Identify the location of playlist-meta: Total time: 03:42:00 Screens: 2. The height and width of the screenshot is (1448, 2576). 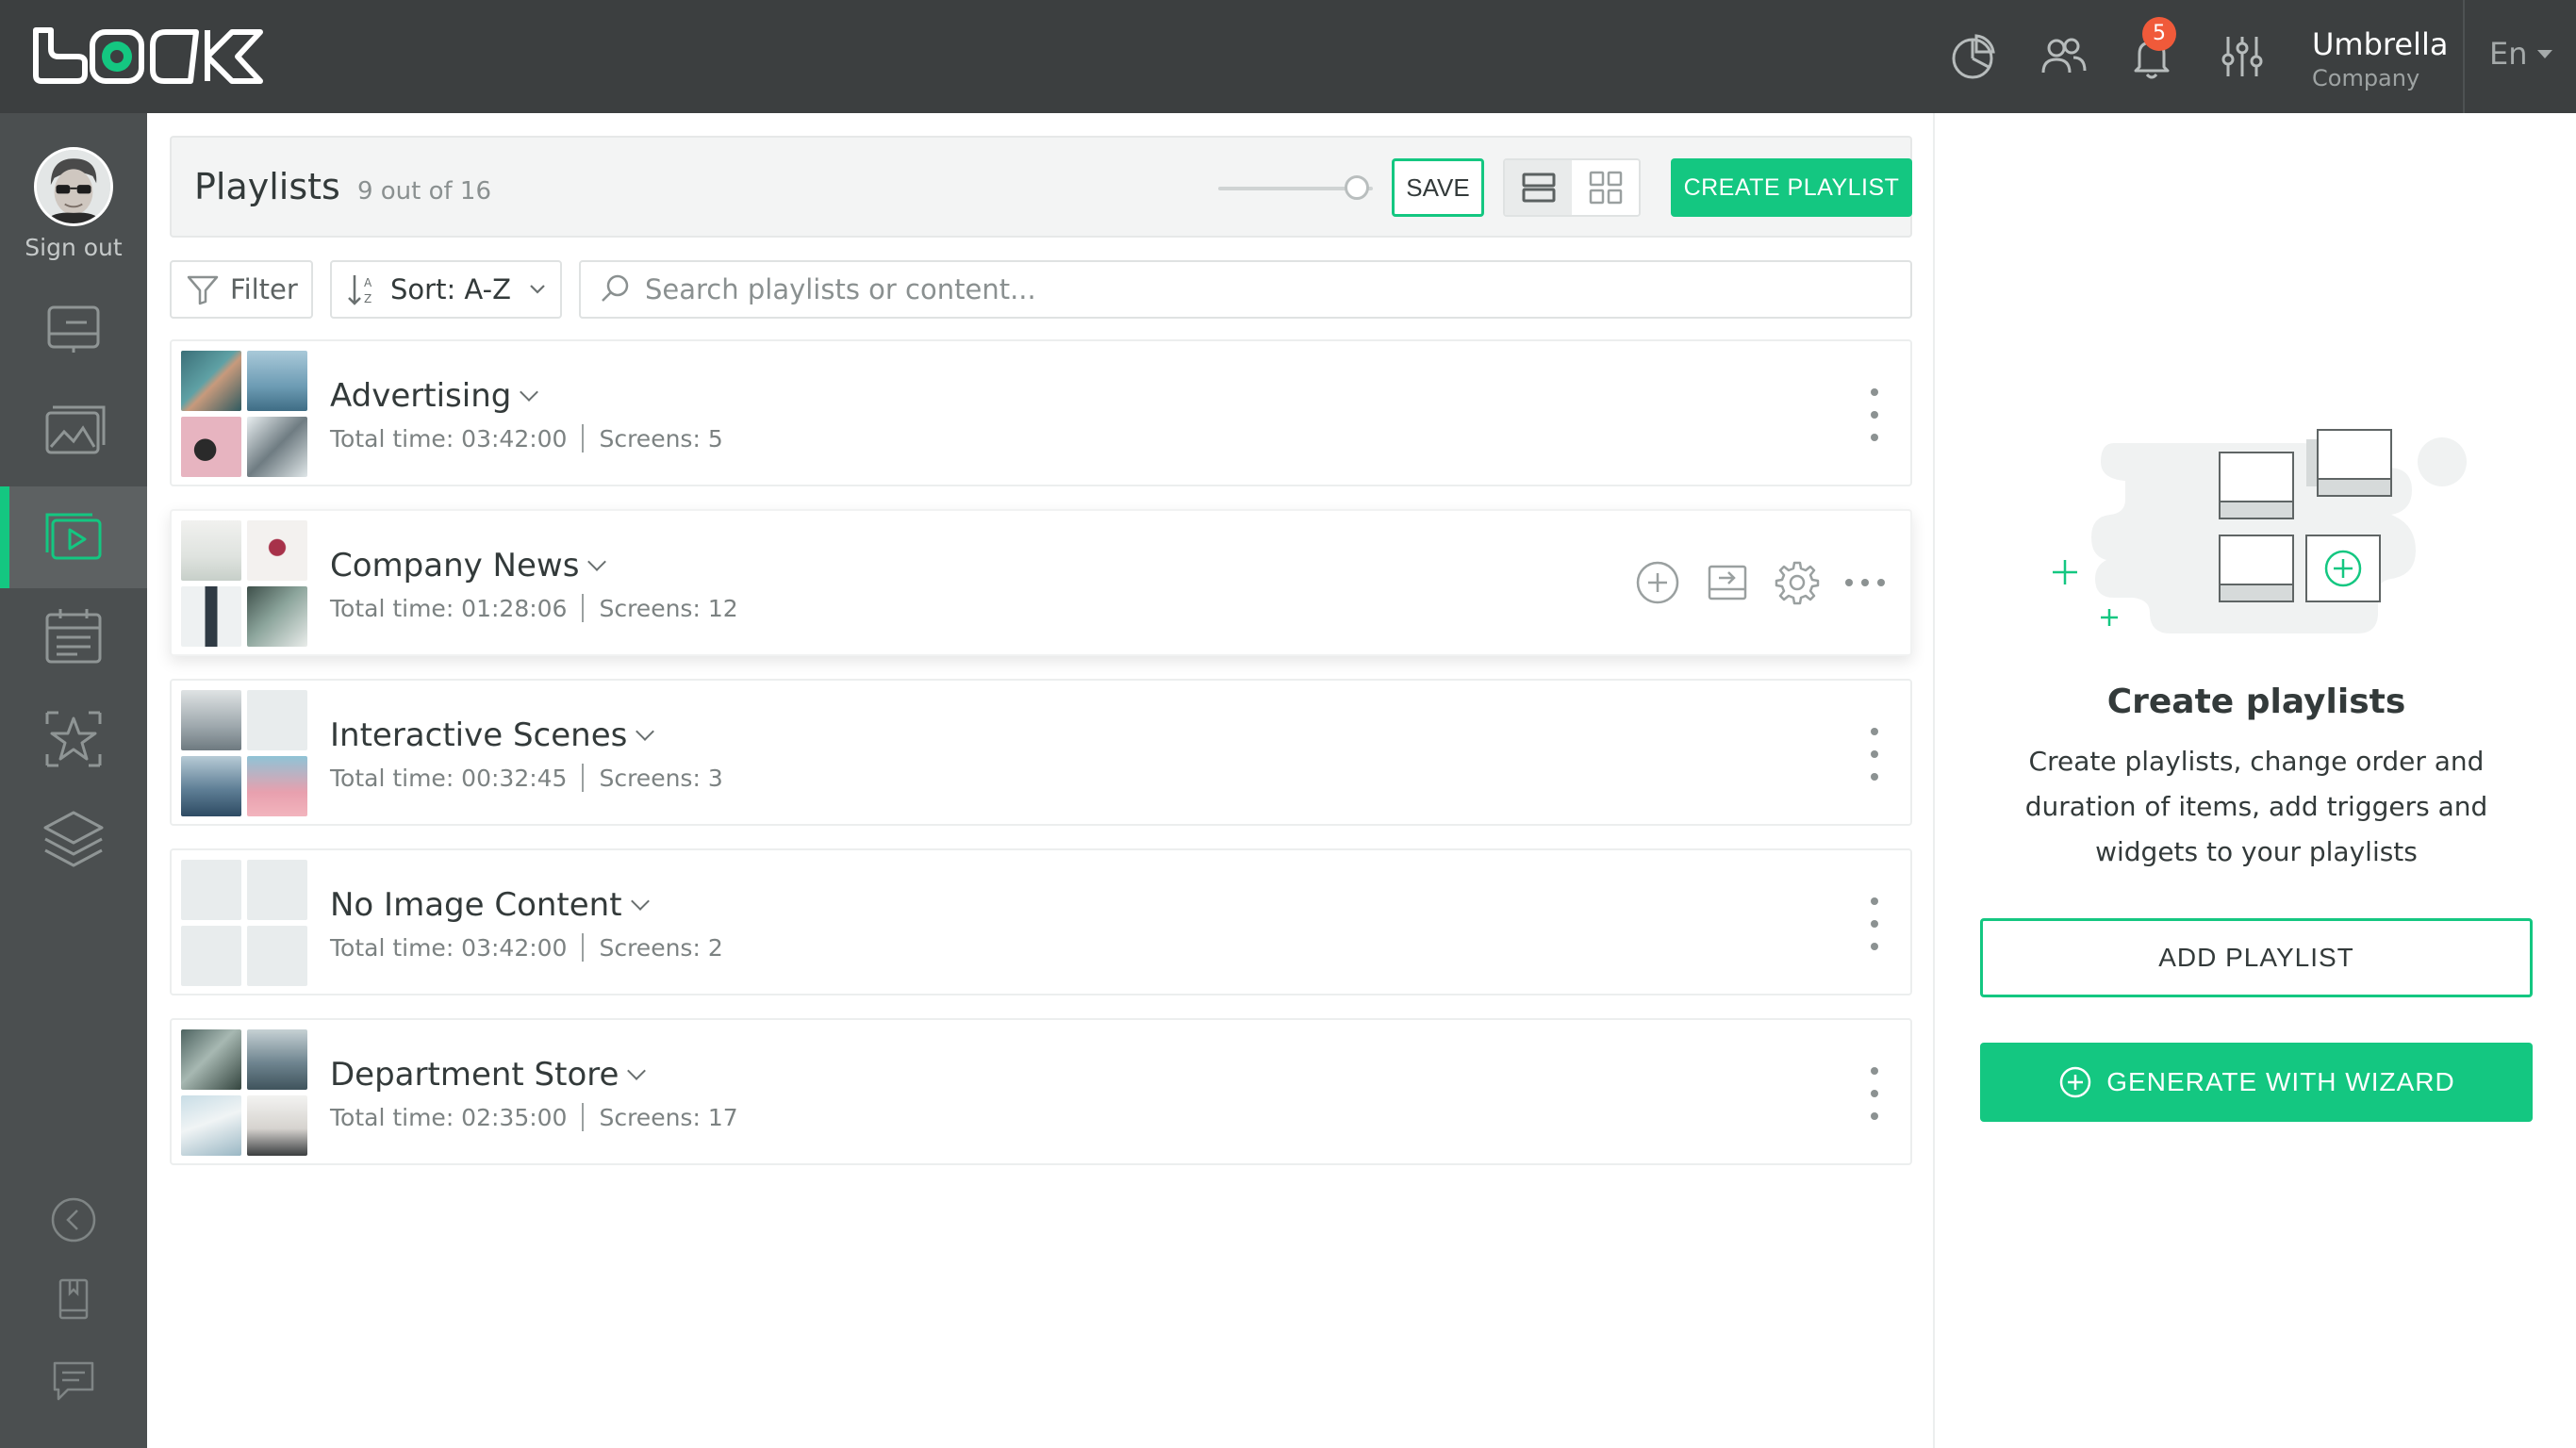
(526, 947).